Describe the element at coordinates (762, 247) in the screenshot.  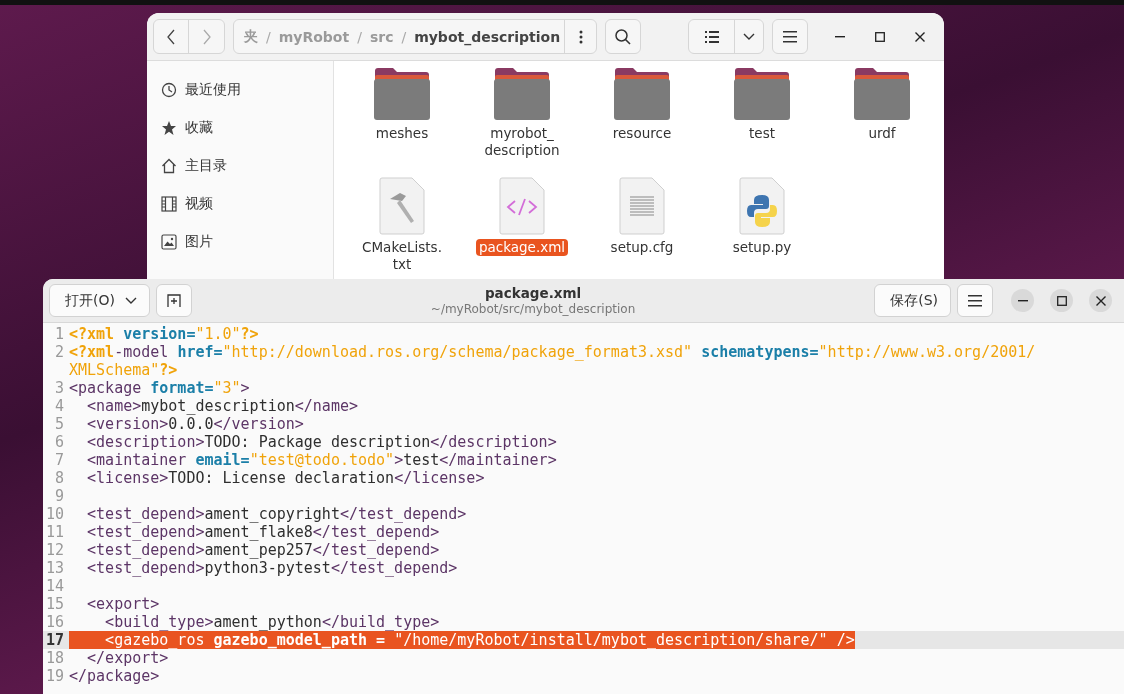
I see `file-name: setup.py` at that location.